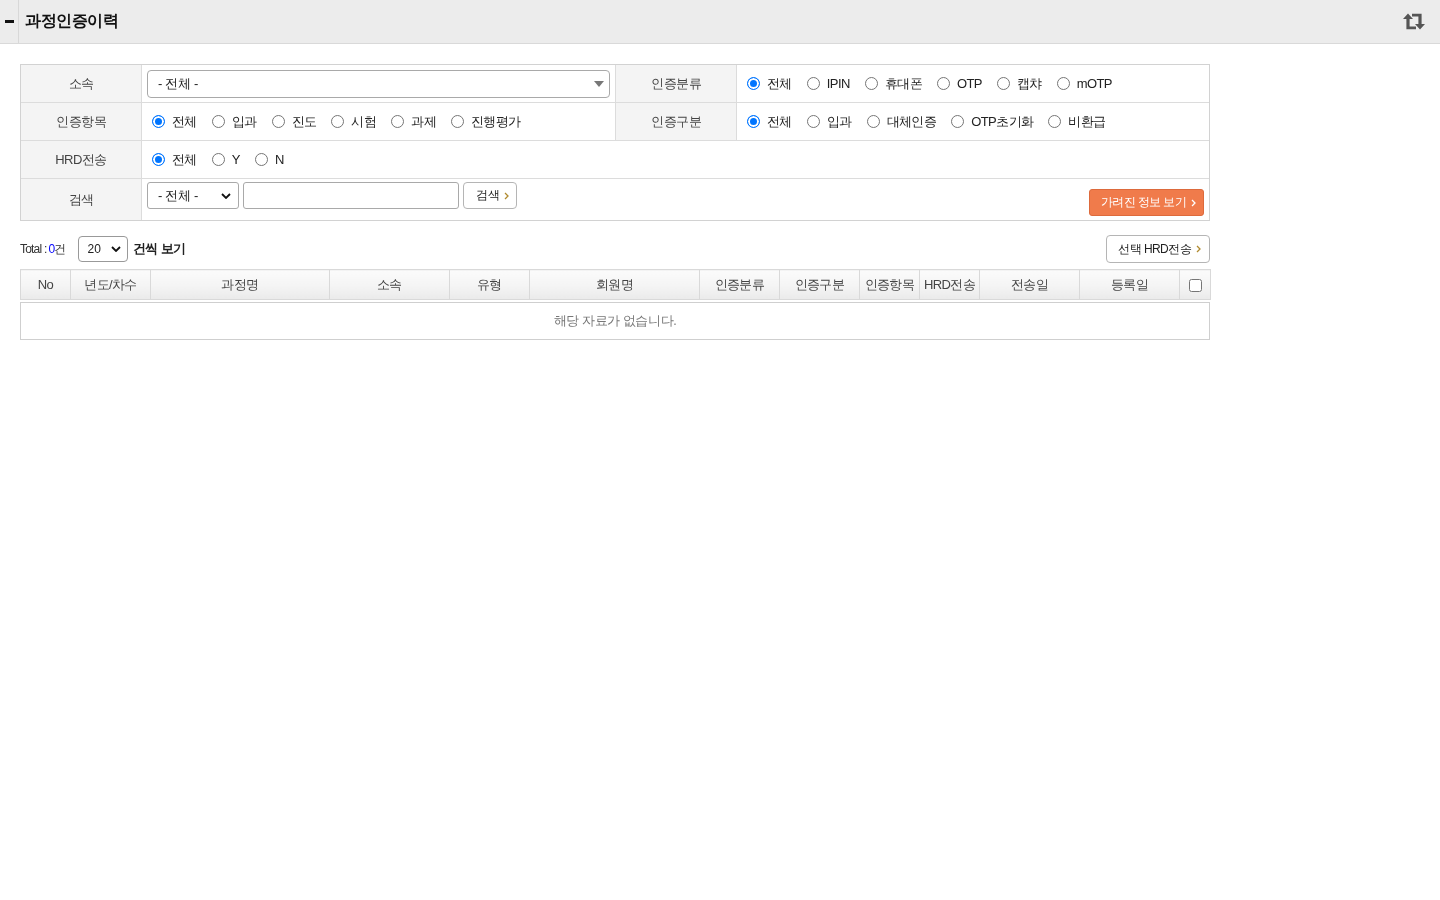 The image size is (1440, 900). Describe the element at coordinates (71, 21) in the screenshot. I see `page-title: 과정인증이력` at that location.